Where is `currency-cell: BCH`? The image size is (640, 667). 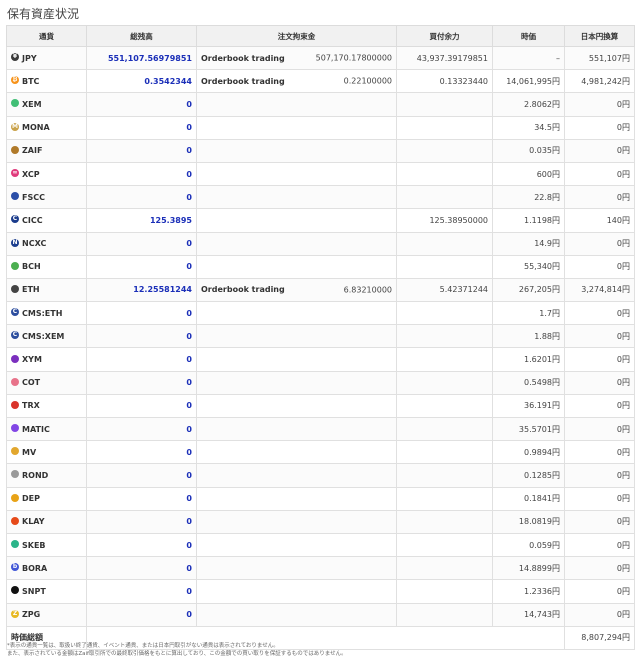
currency-cell: BCH is located at coordinates (46, 266).